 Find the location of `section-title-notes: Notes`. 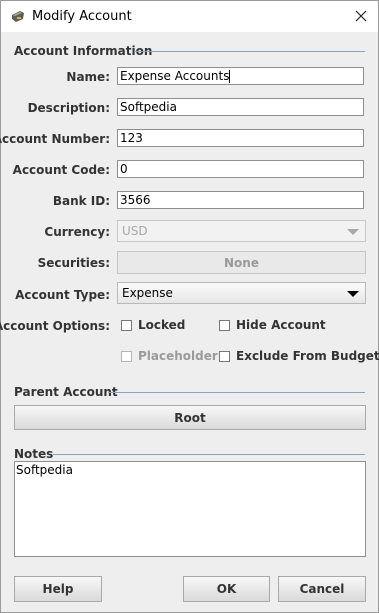

section-title-notes: Notes is located at coordinates (34, 454).